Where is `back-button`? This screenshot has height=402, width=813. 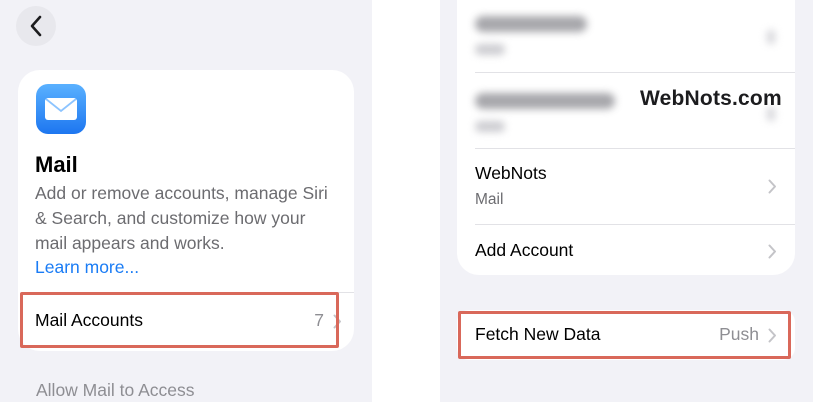
back-button is located at coordinates (36, 26).